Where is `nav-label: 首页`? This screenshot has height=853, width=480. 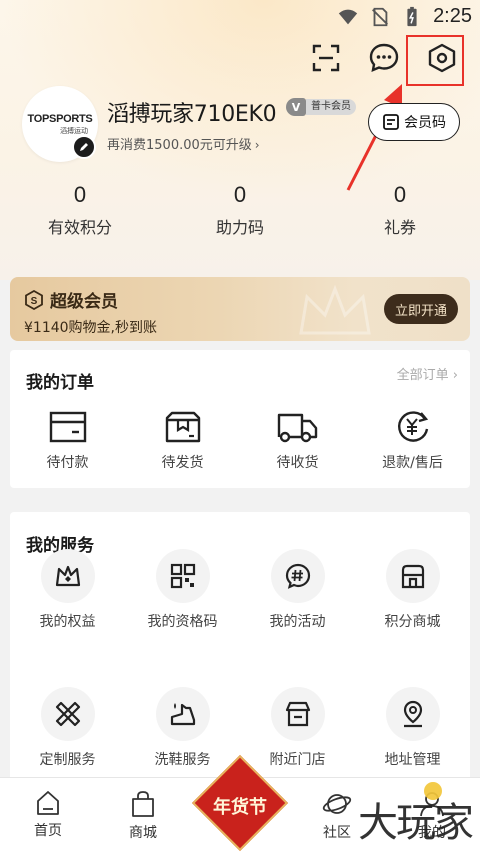 nav-label: 首页 is located at coordinates (48, 831).